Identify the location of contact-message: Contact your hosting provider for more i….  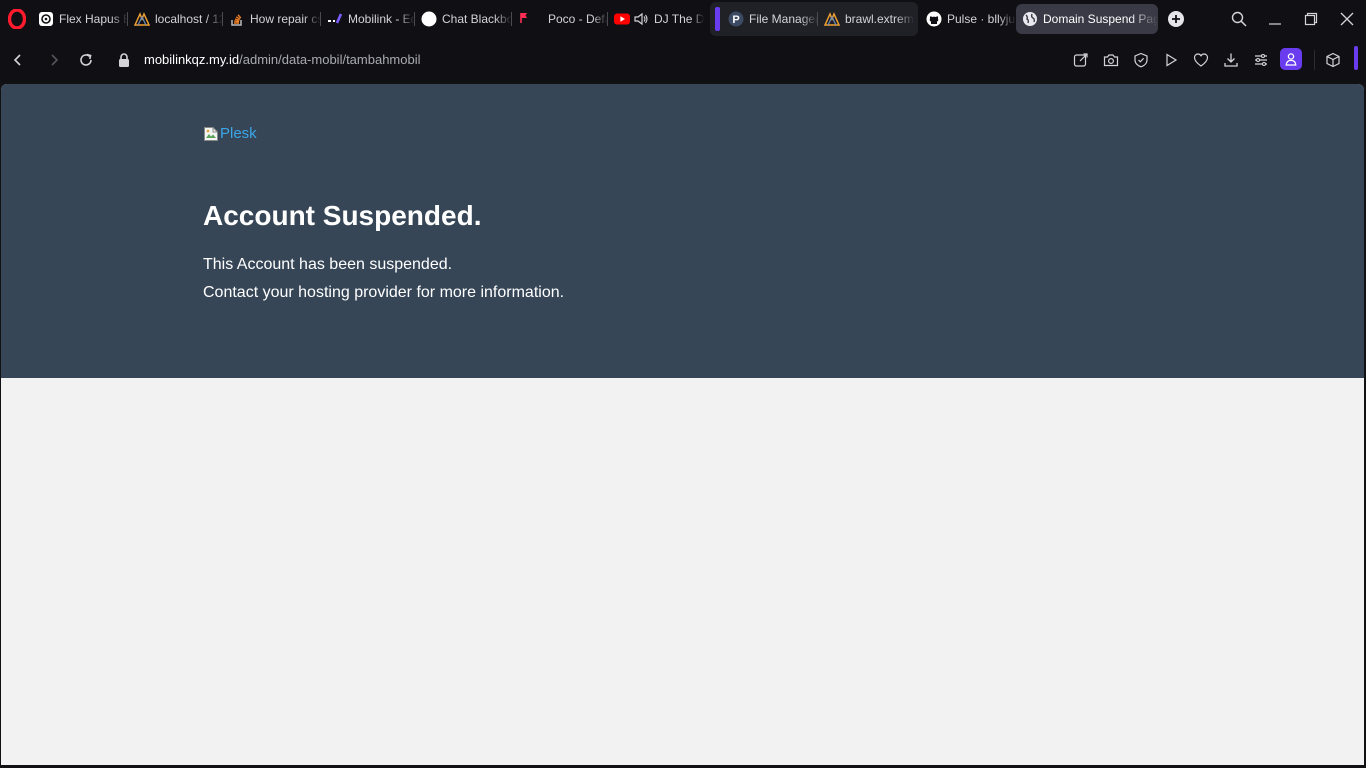
(384, 292).